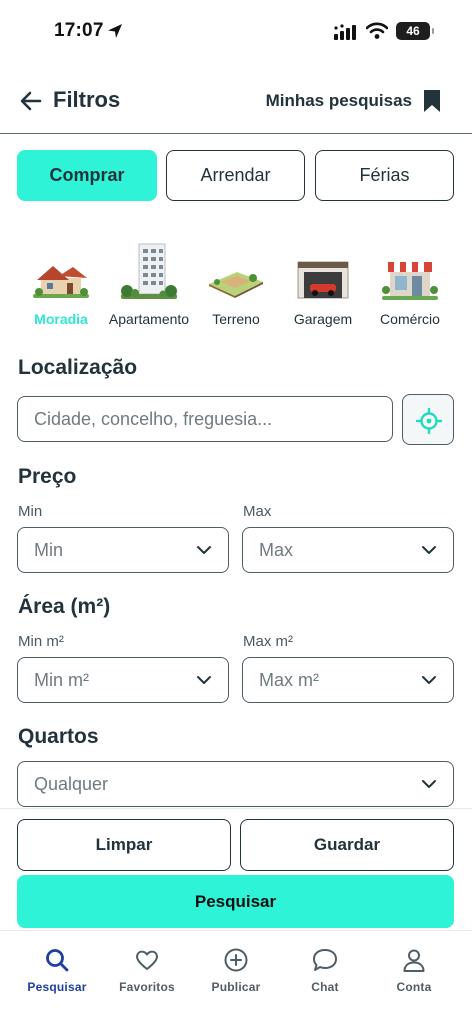  I want to click on chat-bubble-icon, so click(325, 960).